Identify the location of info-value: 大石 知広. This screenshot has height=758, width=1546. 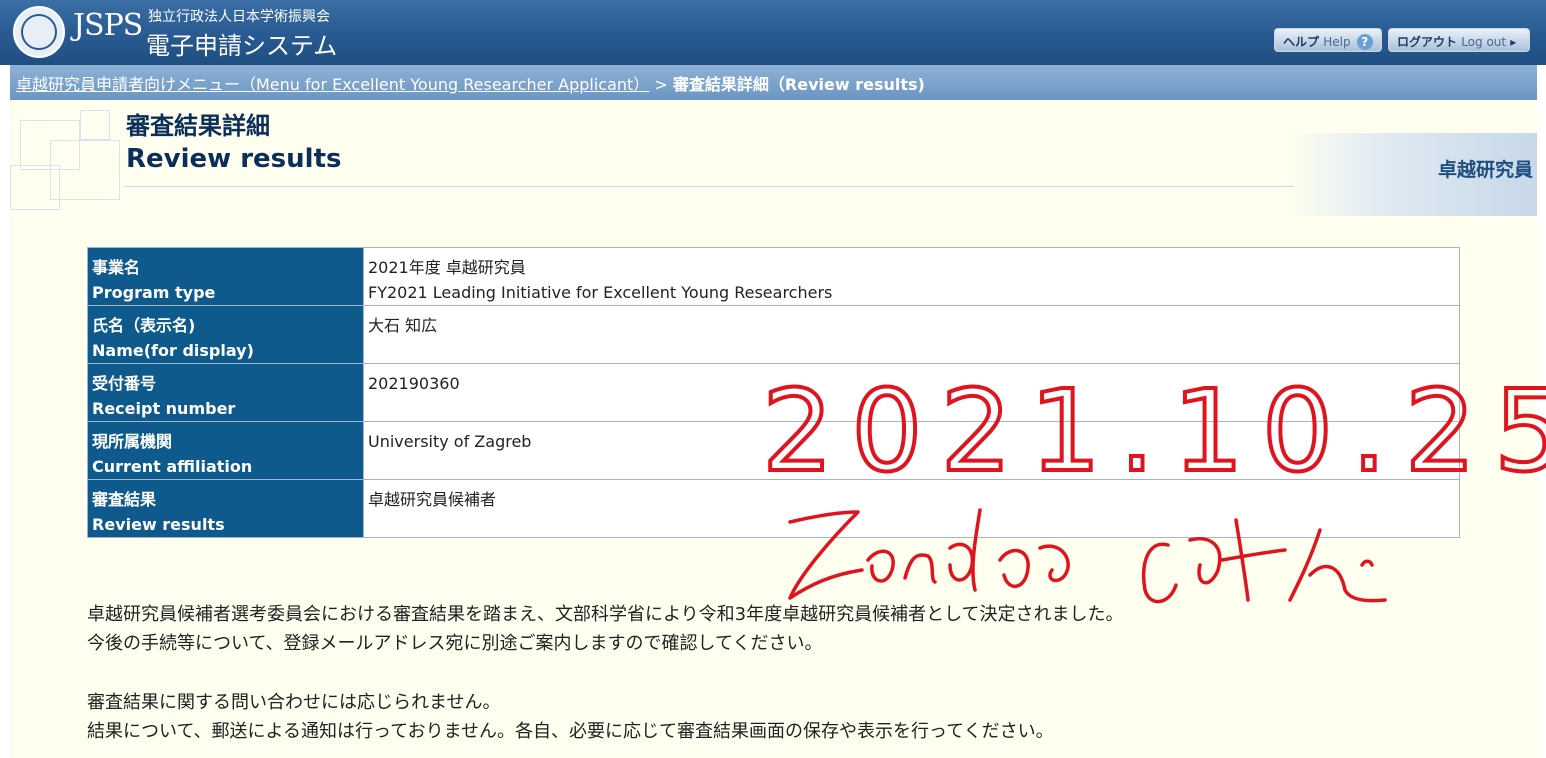
(911, 334).